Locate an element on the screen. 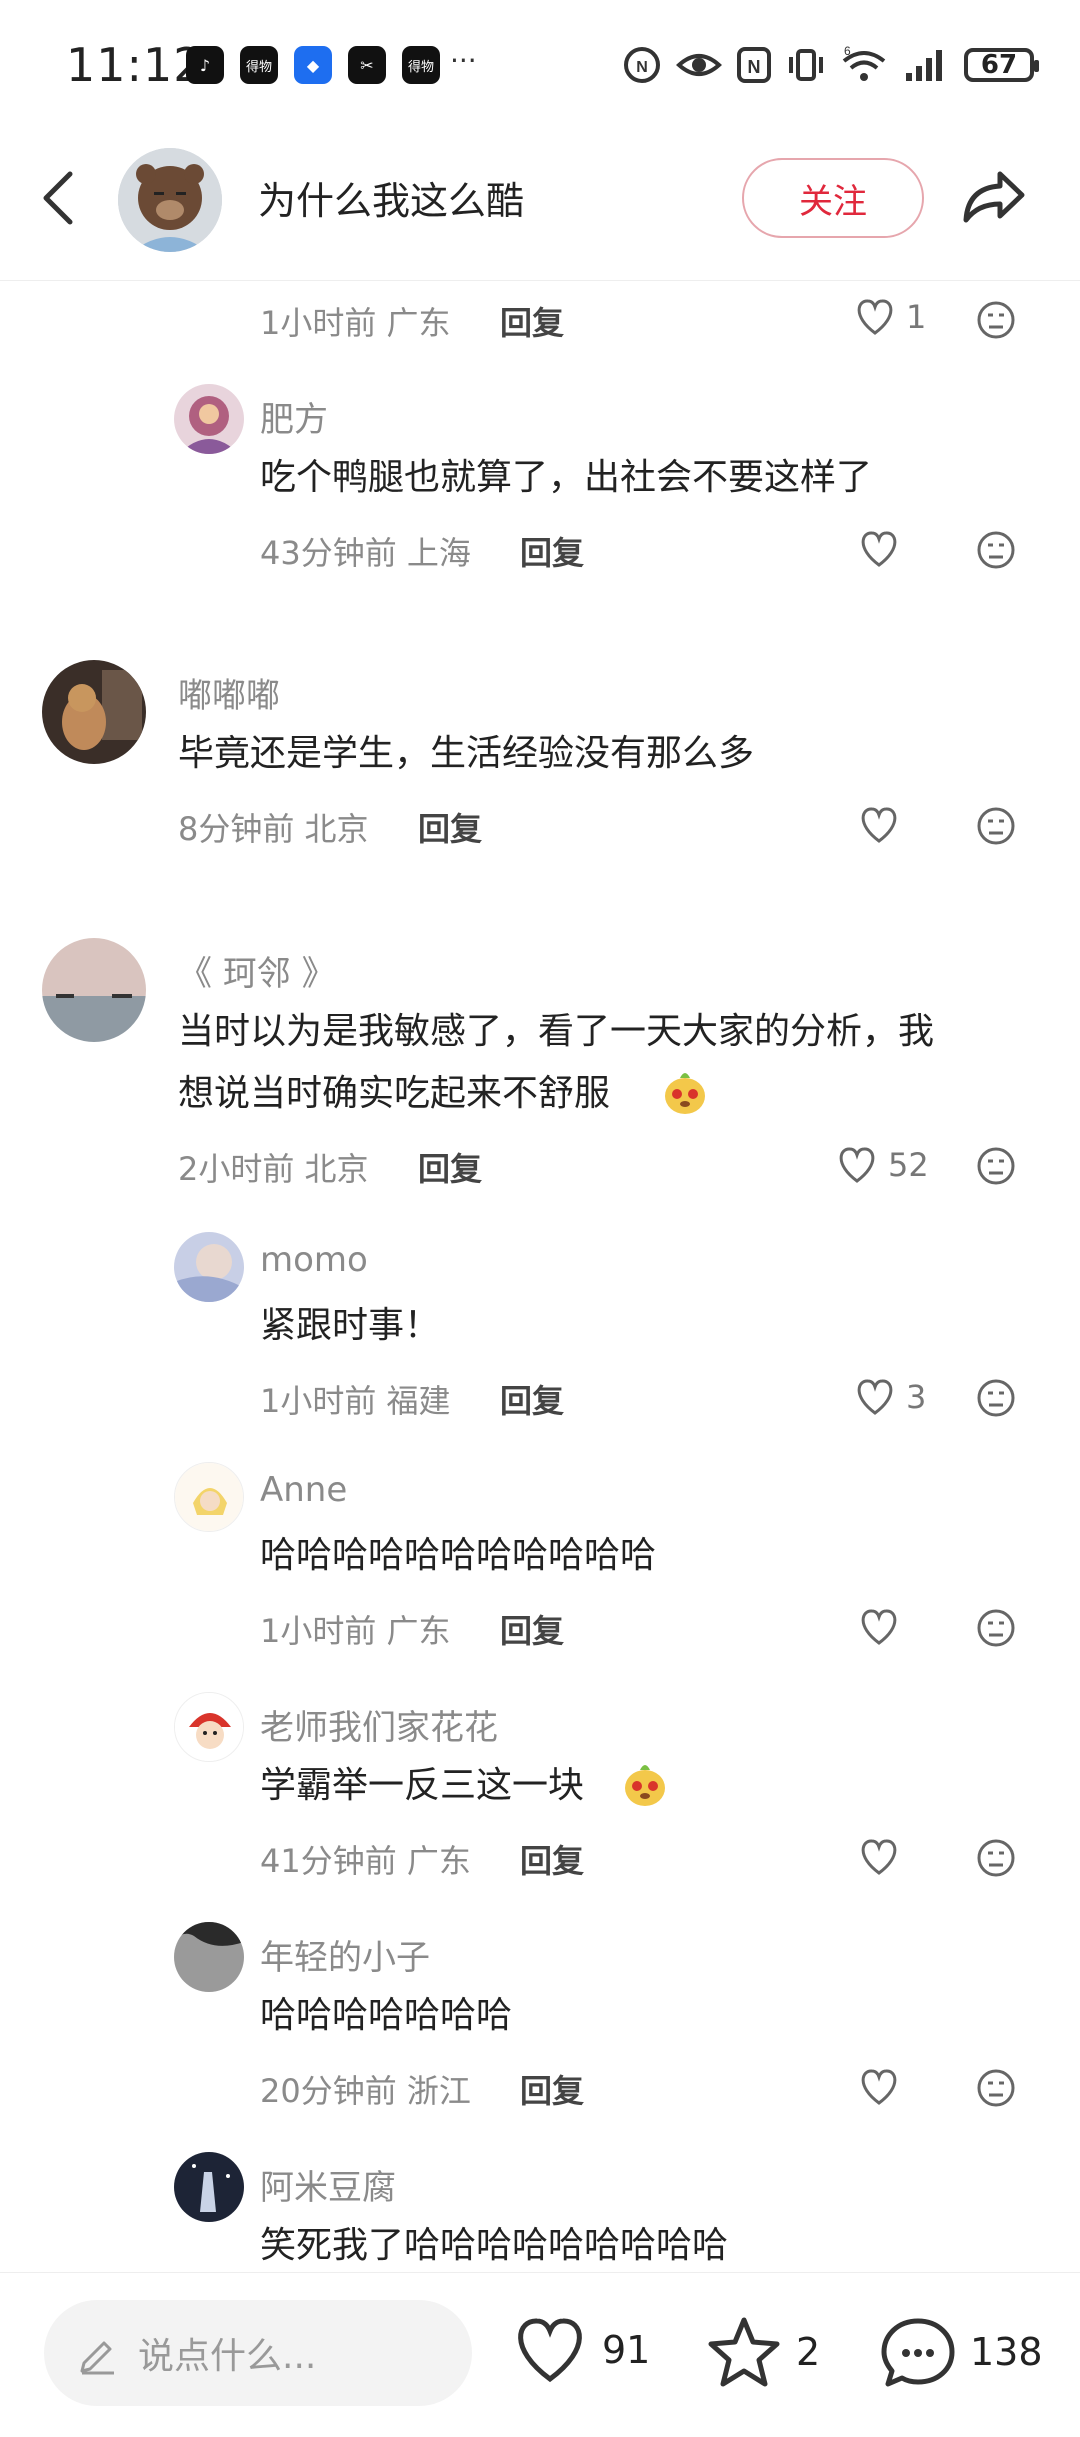  comment-text: 毕竟还是学生，生活经验没有那么多 is located at coordinates (466, 753).